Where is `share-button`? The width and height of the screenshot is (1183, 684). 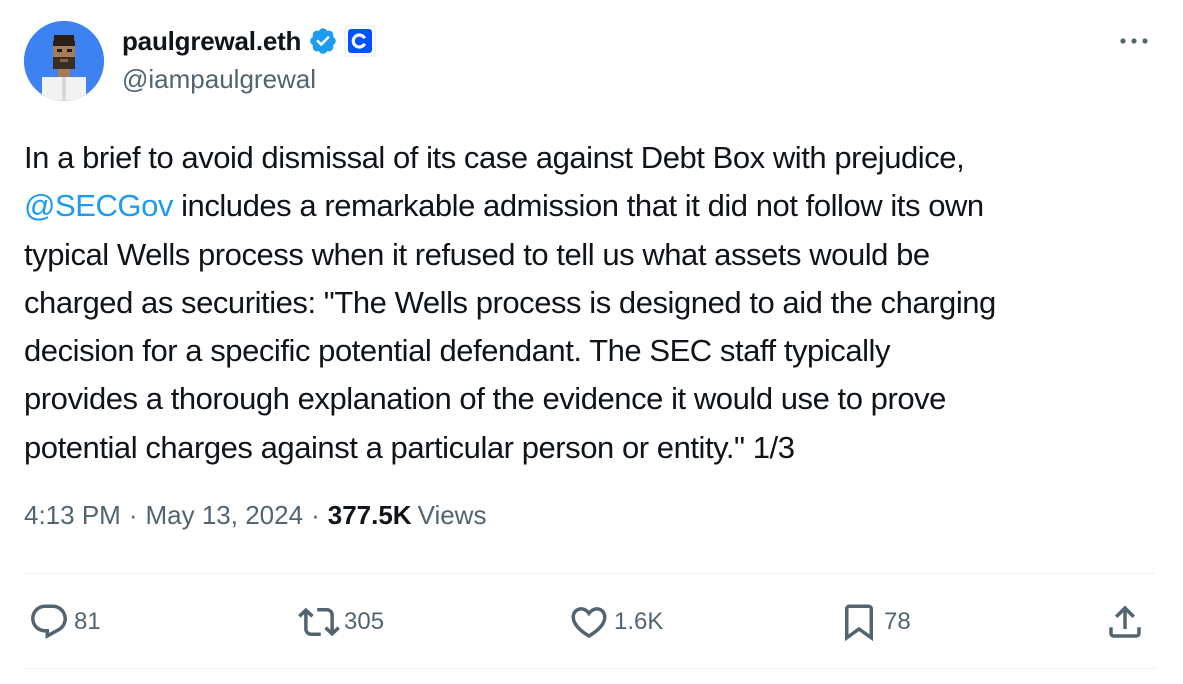
share-button is located at coordinates (1125, 622).